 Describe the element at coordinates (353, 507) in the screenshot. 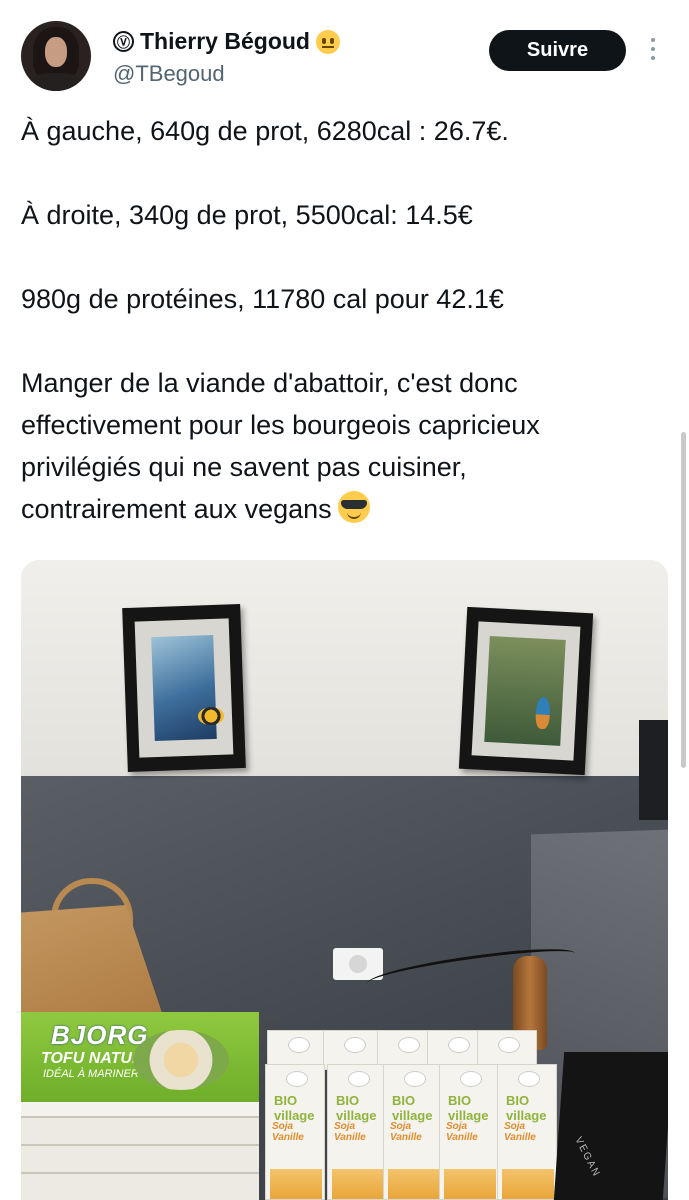

I see `sunglasses-emoji-icon` at that location.